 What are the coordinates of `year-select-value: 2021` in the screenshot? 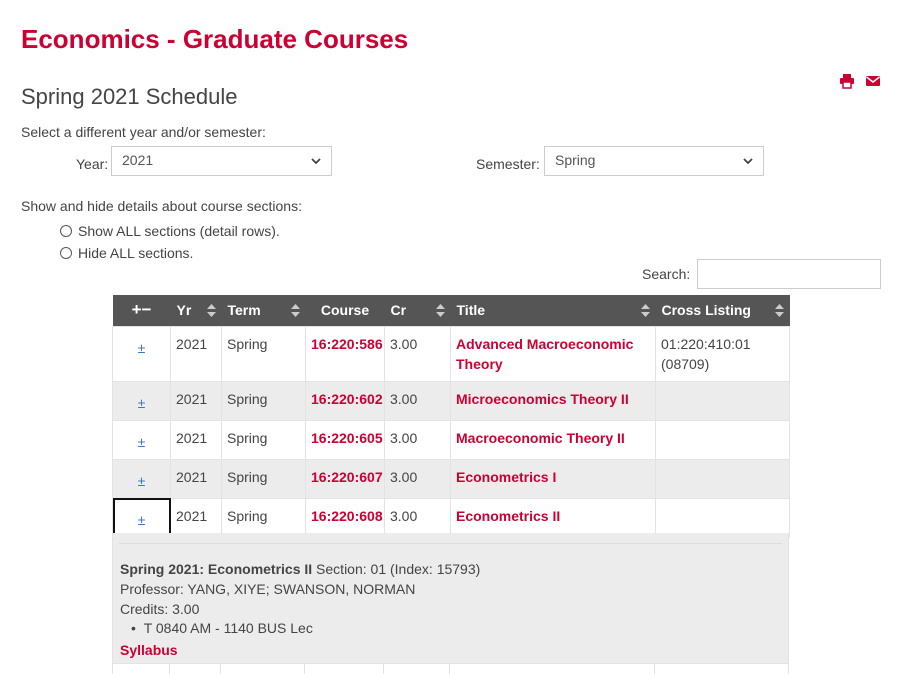 It's located at (138, 160).